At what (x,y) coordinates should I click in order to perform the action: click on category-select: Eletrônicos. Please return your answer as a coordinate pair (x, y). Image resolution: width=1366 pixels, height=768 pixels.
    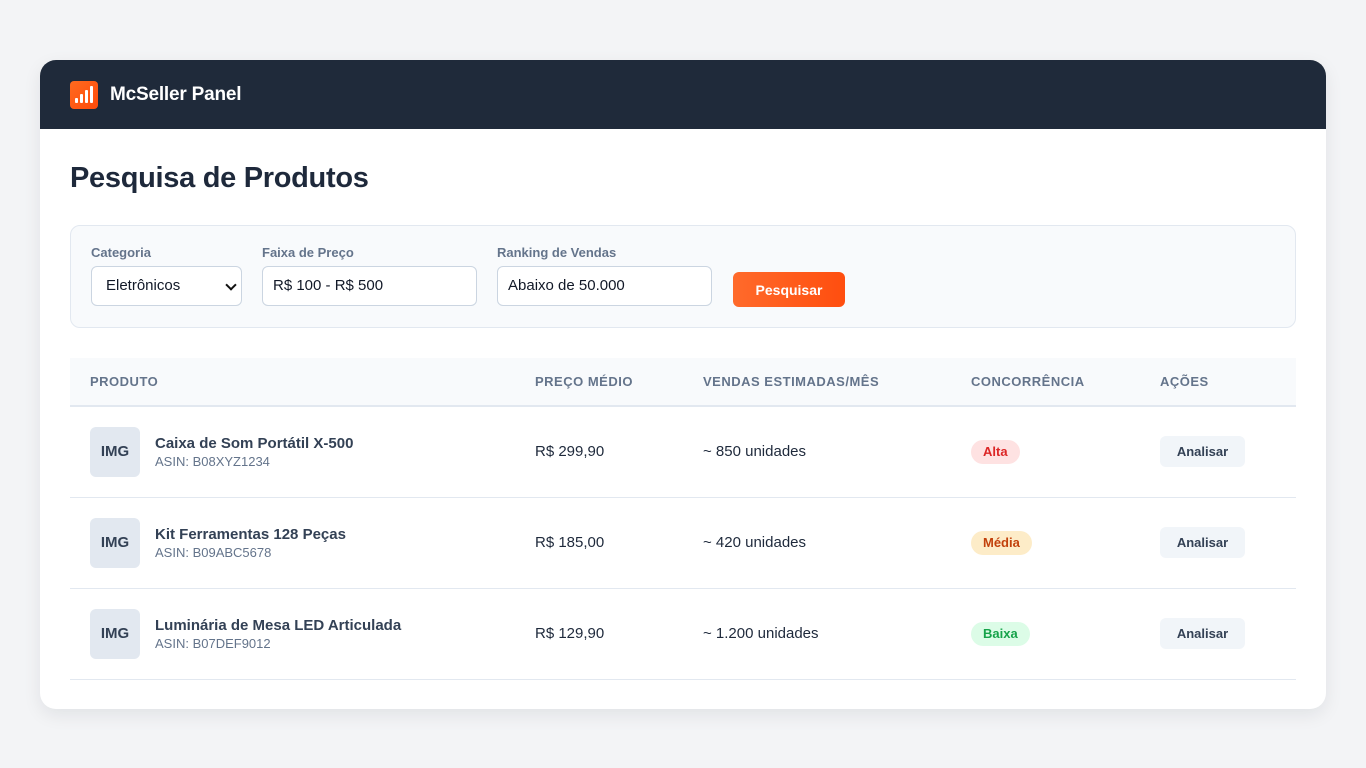
    Looking at the image, I should click on (166, 286).